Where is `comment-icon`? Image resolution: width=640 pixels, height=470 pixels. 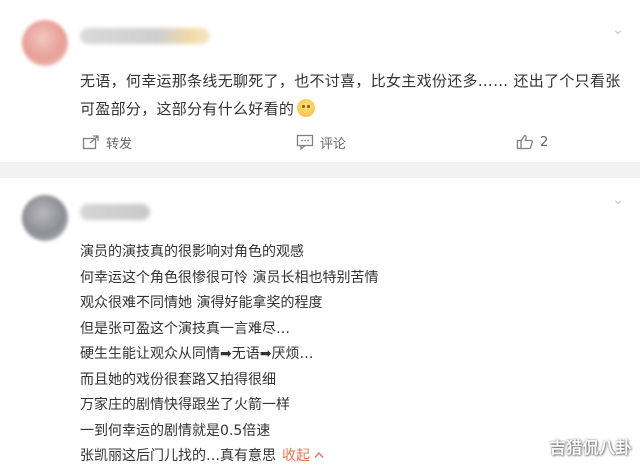 comment-icon is located at coordinates (305, 142).